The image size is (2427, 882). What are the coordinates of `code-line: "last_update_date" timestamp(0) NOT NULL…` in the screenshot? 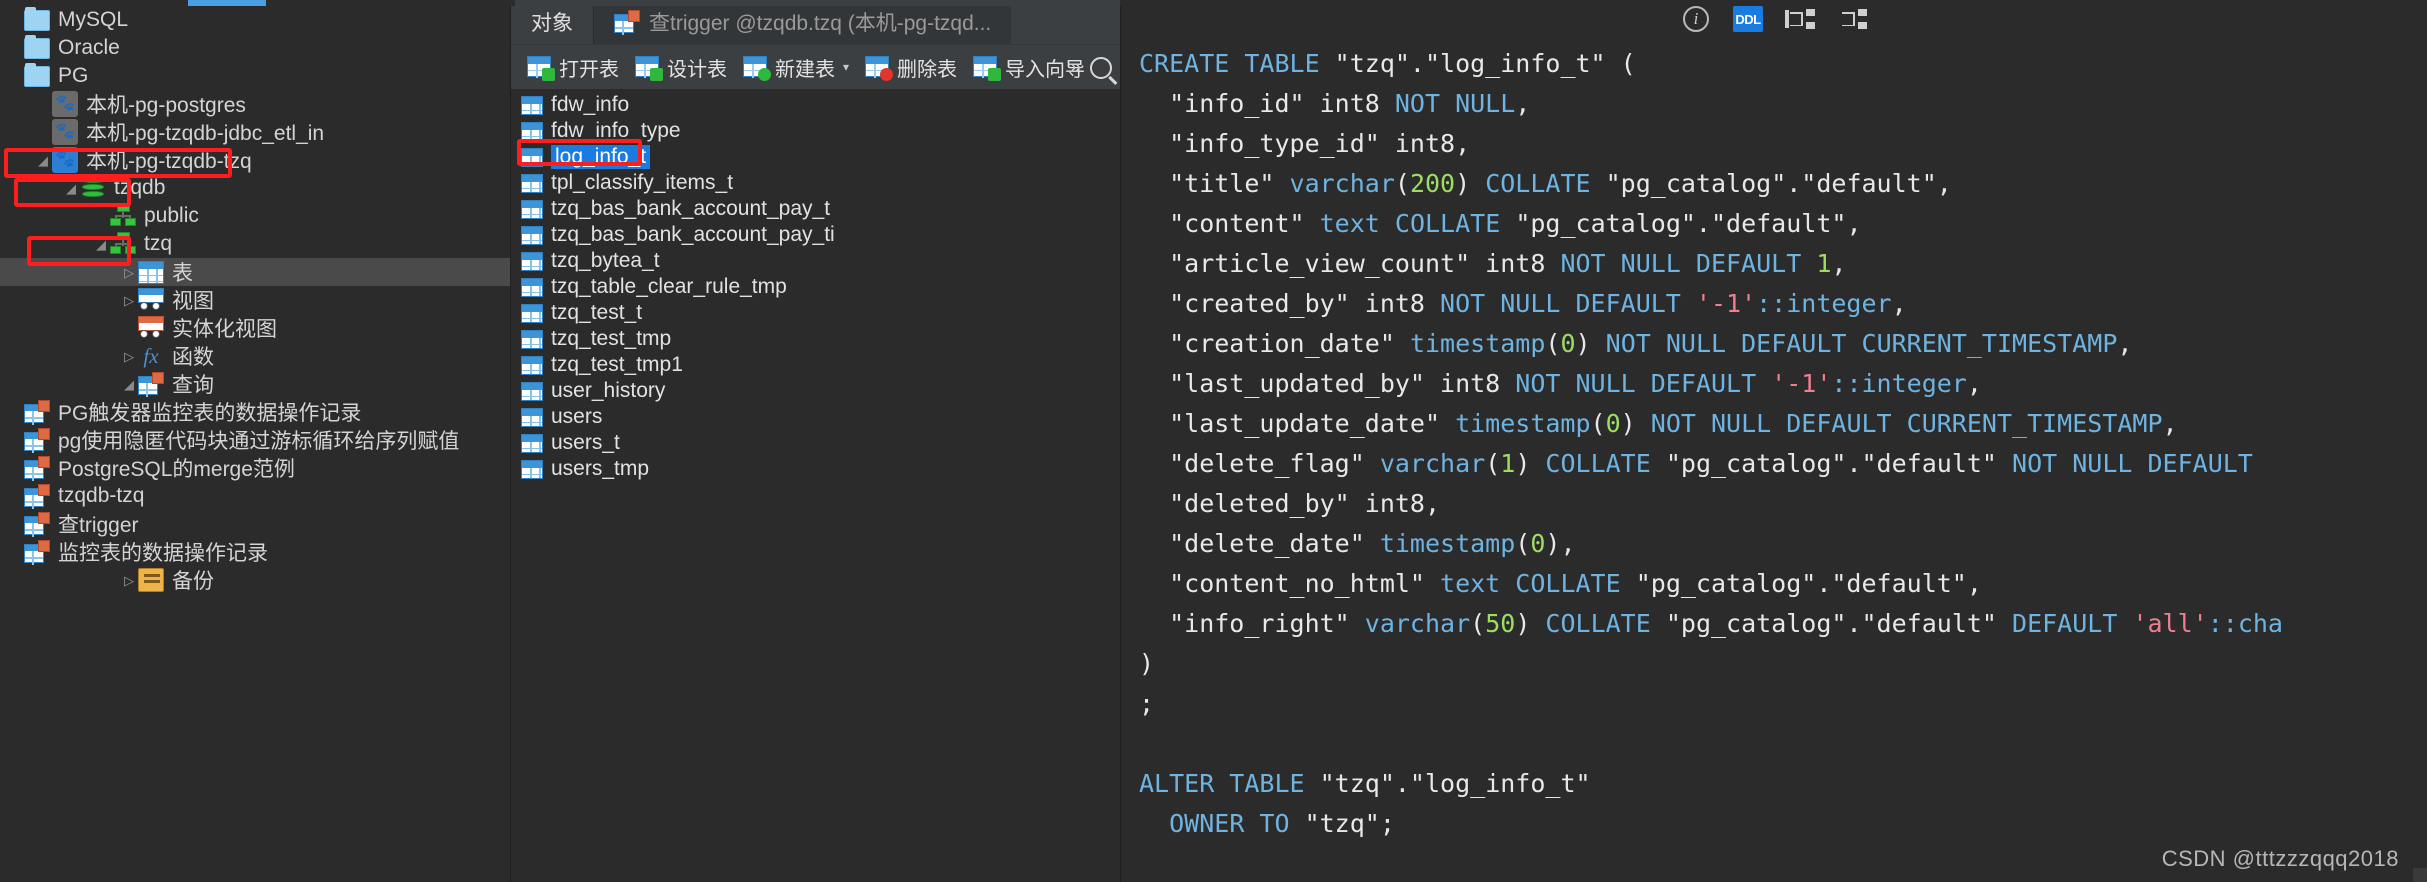 It's located at (1783, 424).